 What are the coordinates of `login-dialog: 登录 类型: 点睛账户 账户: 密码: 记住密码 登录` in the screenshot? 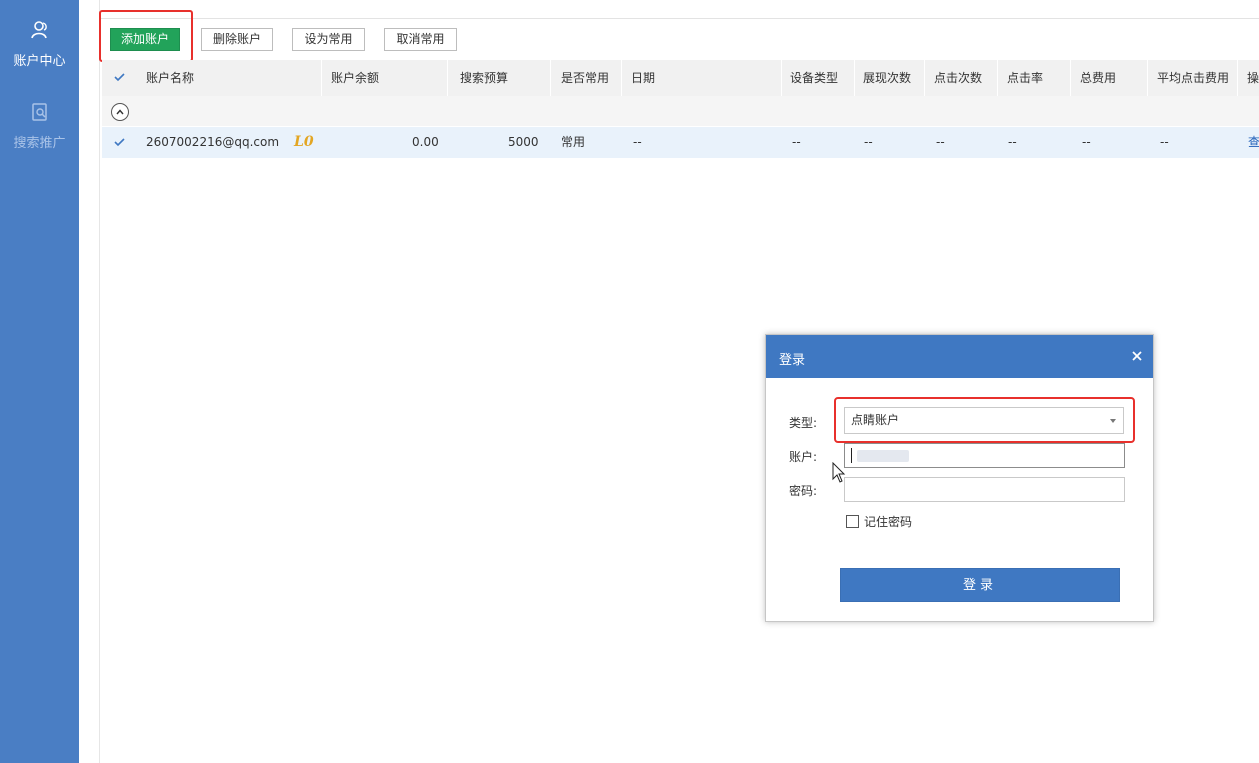 It's located at (959, 478).